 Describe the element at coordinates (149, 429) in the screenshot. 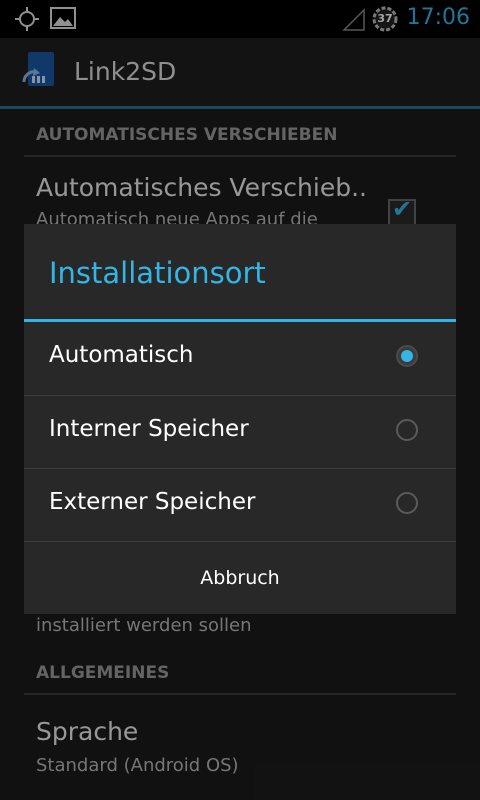

I see `option-label: Interner Speicher` at that location.